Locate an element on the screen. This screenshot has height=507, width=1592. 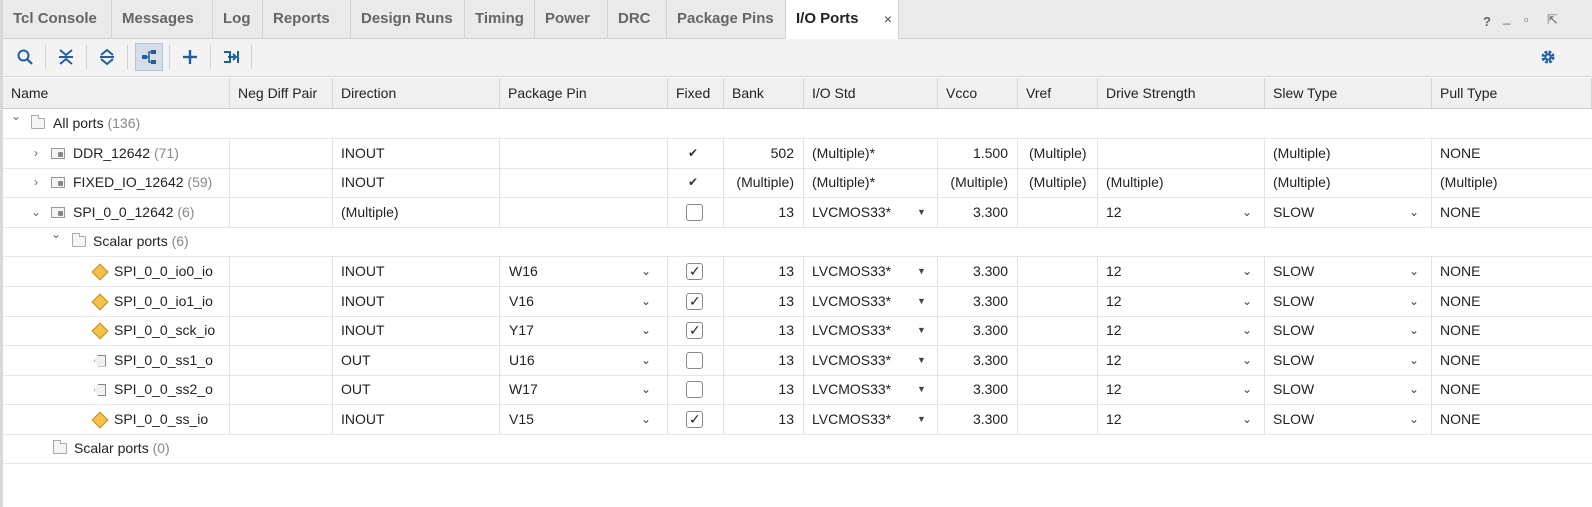
collapse-all-icon is located at coordinates (66, 57).